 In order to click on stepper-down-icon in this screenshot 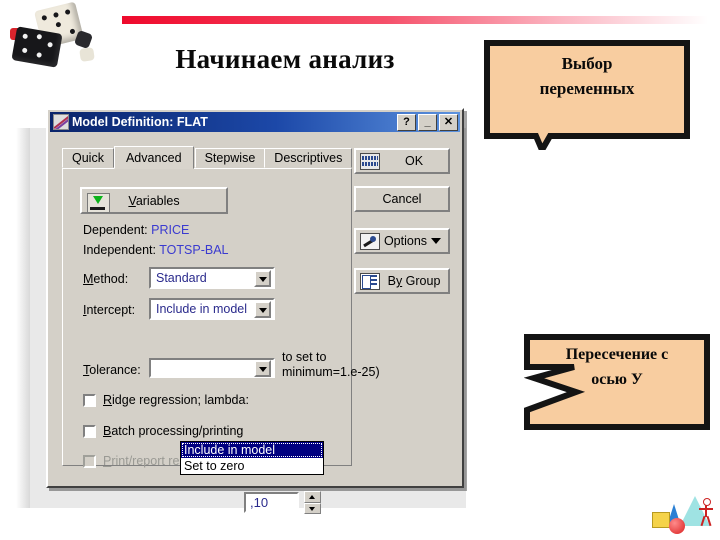, I will do `click(312, 508)`.